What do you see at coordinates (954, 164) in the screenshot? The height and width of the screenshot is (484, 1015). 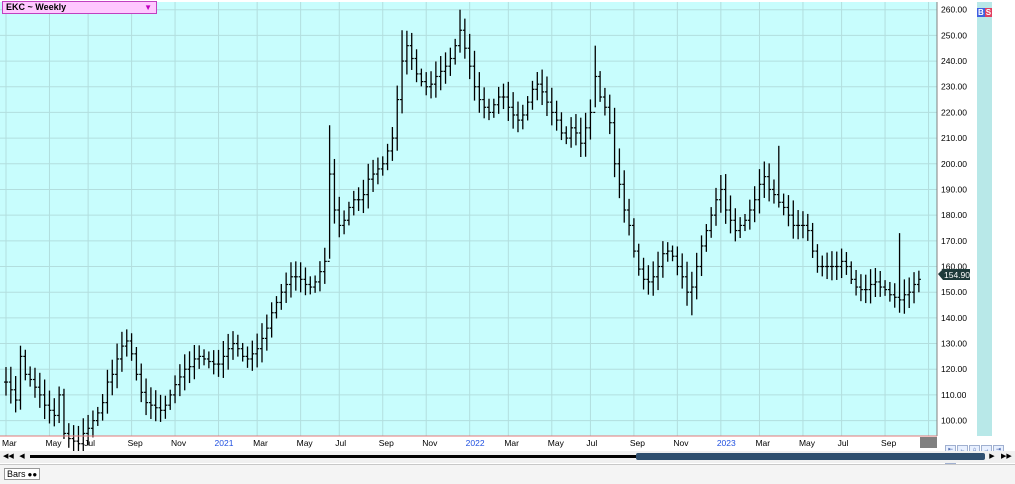 I see `y-tick-label: 200.00` at bounding box center [954, 164].